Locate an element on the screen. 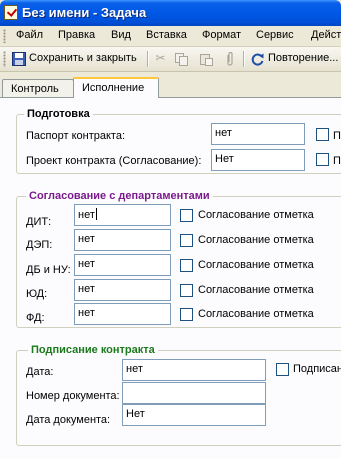 This screenshot has width=341, height=458. menu-file: Файл is located at coordinates (29, 35).